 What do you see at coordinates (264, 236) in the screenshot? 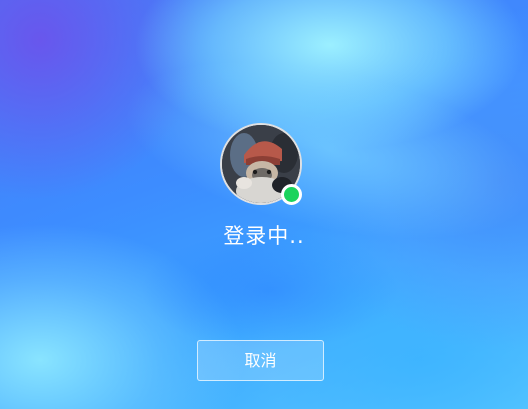
I see `login-status-text: 登录中..` at bounding box center [264, 236].